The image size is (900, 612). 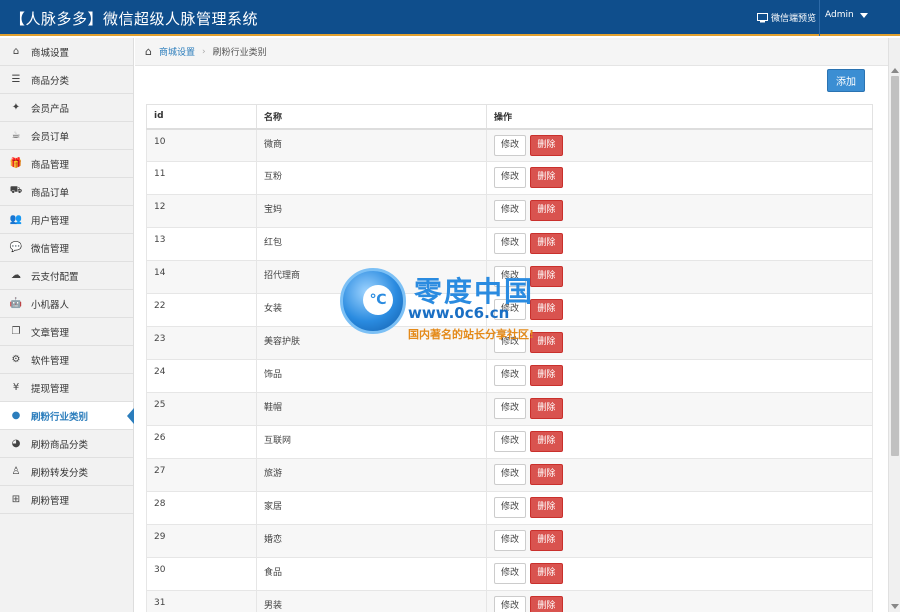 I want to click on breadcrumb-current: 刷粉行业类别, so click(x=239, y=53).